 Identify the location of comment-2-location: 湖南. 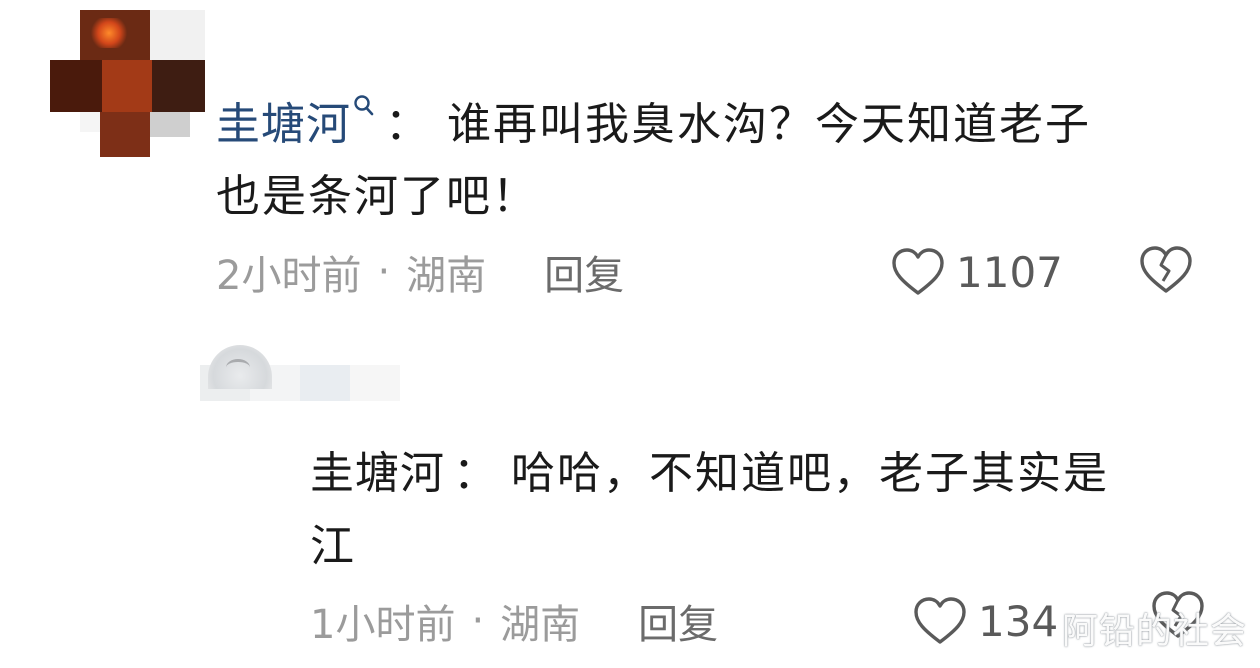
(540, 625).